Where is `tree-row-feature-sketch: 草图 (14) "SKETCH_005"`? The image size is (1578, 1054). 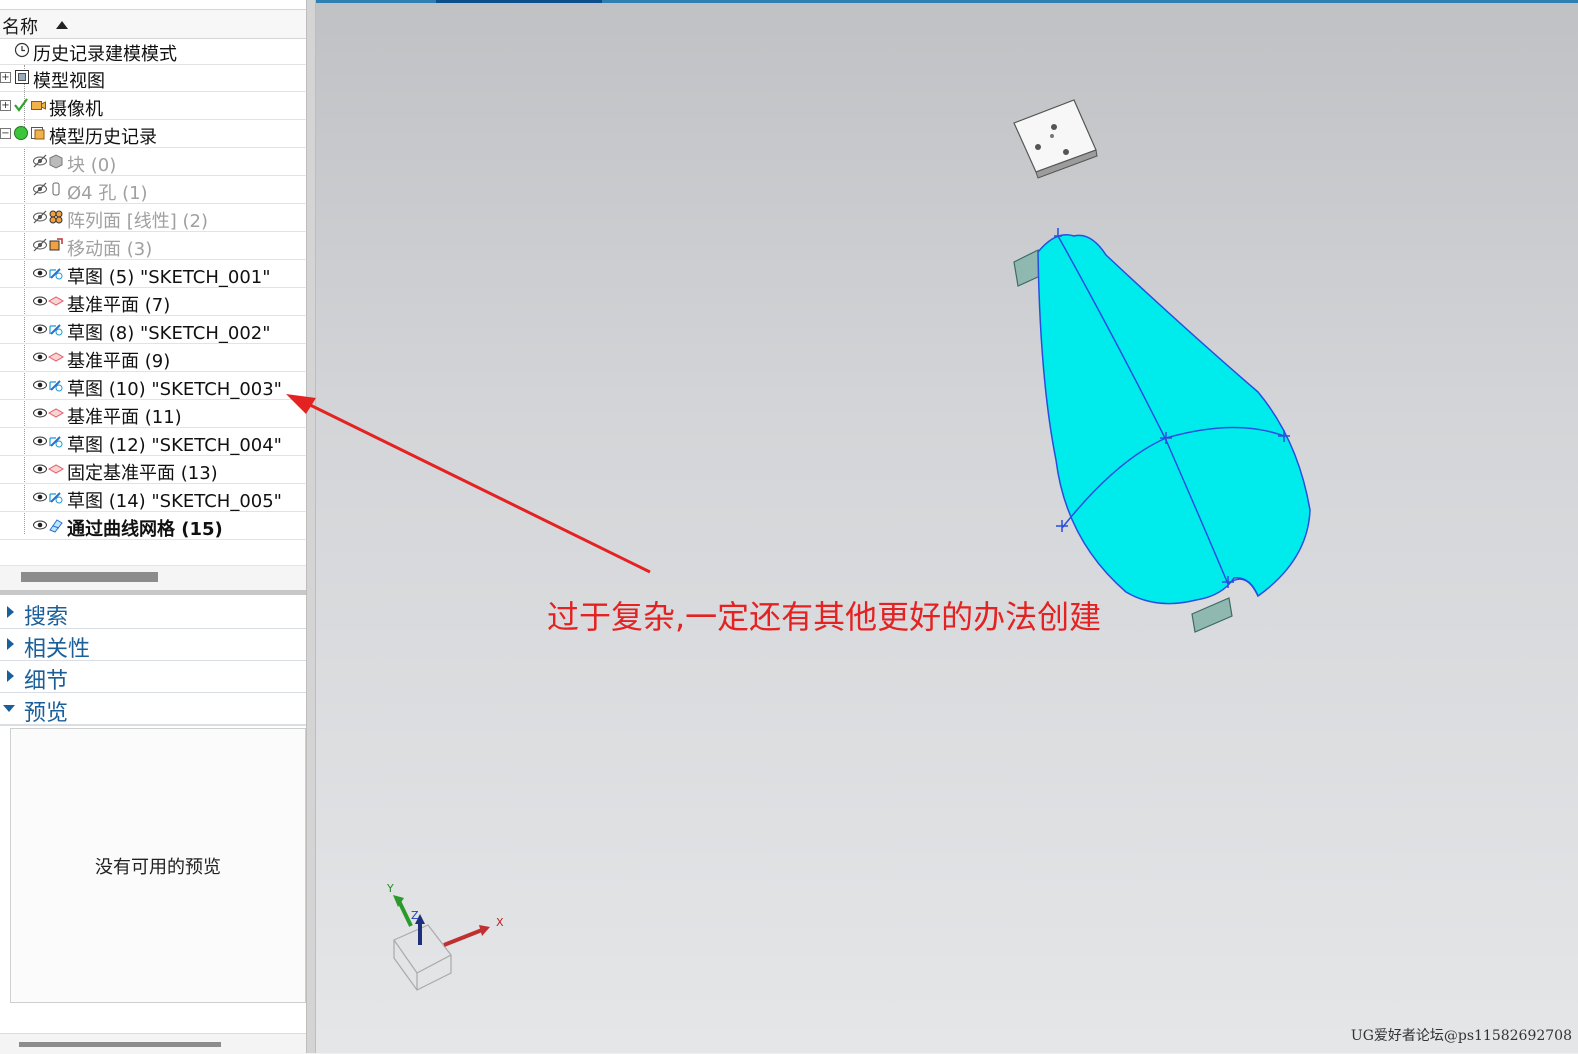
tree-row-feature-sketch: 草图 (14) "SKETCH_005" is located at coordinates (153, 498).